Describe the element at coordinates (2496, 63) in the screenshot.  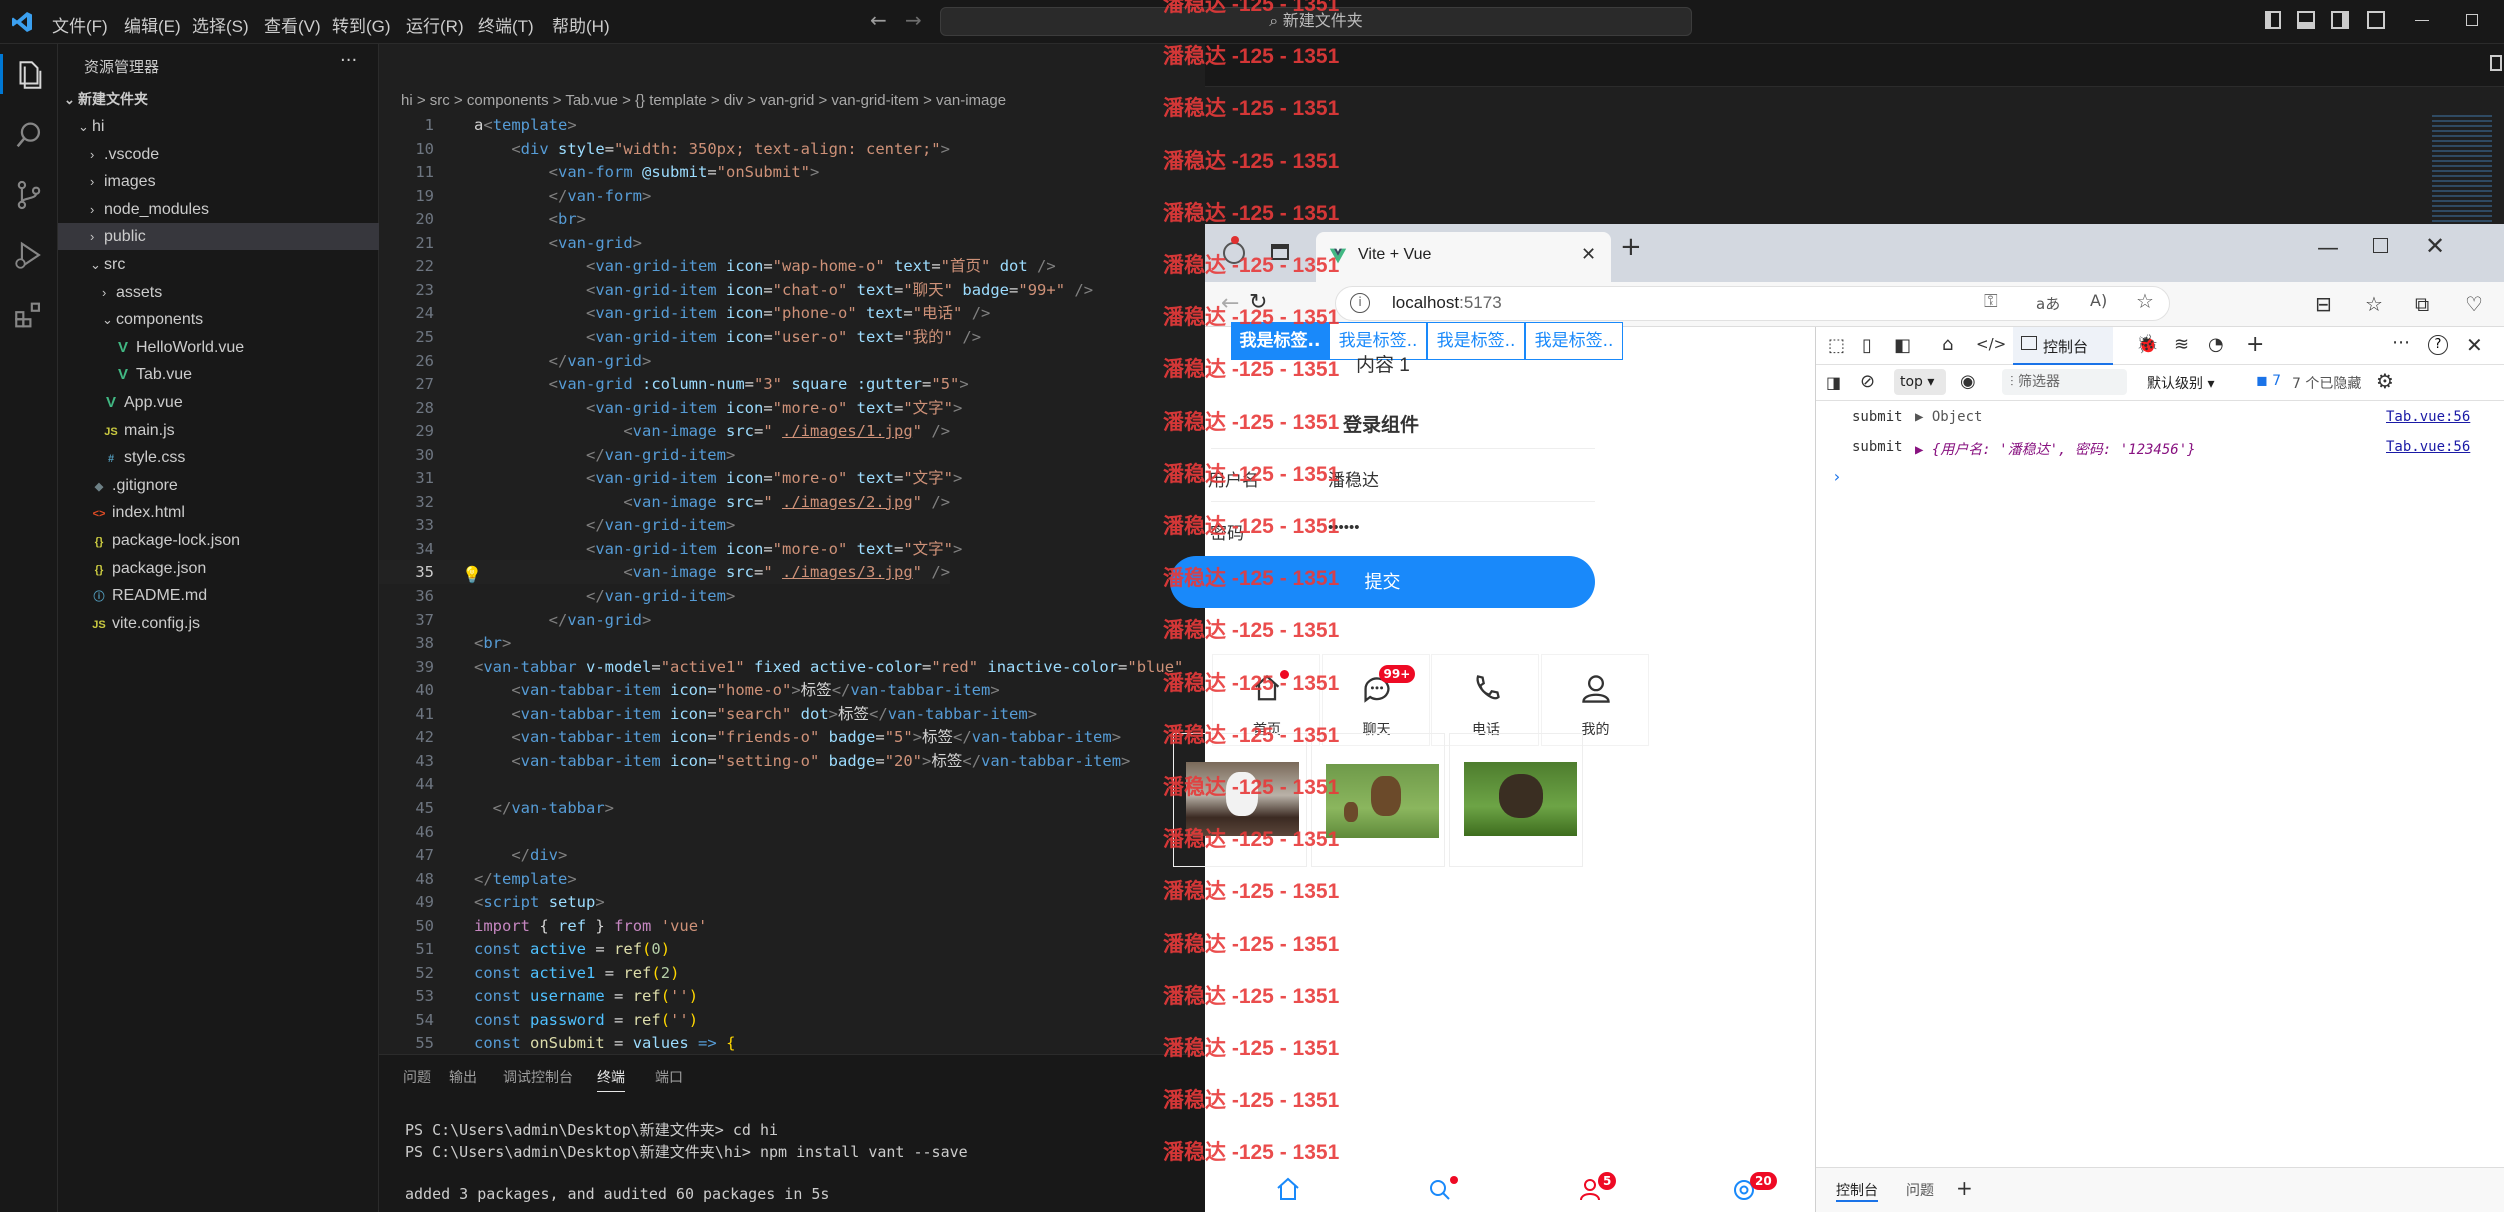
I see `split-editor-icon` at that location.